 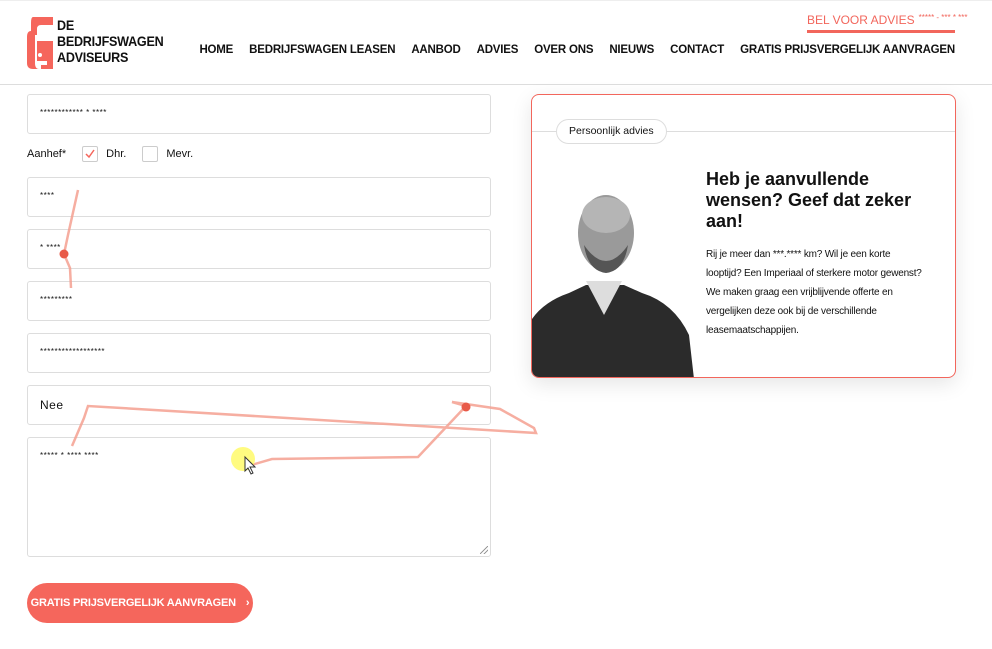 I want to click on first-name-input: ****, so click(x=259, y=197).